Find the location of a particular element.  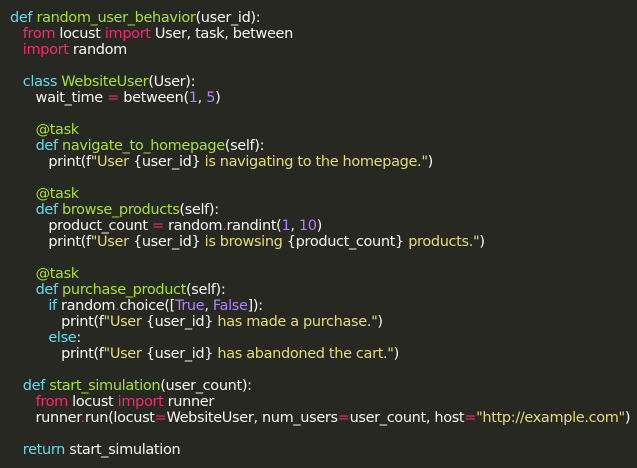

code-token: random_user_behavior is located at coordinates (116, 18).